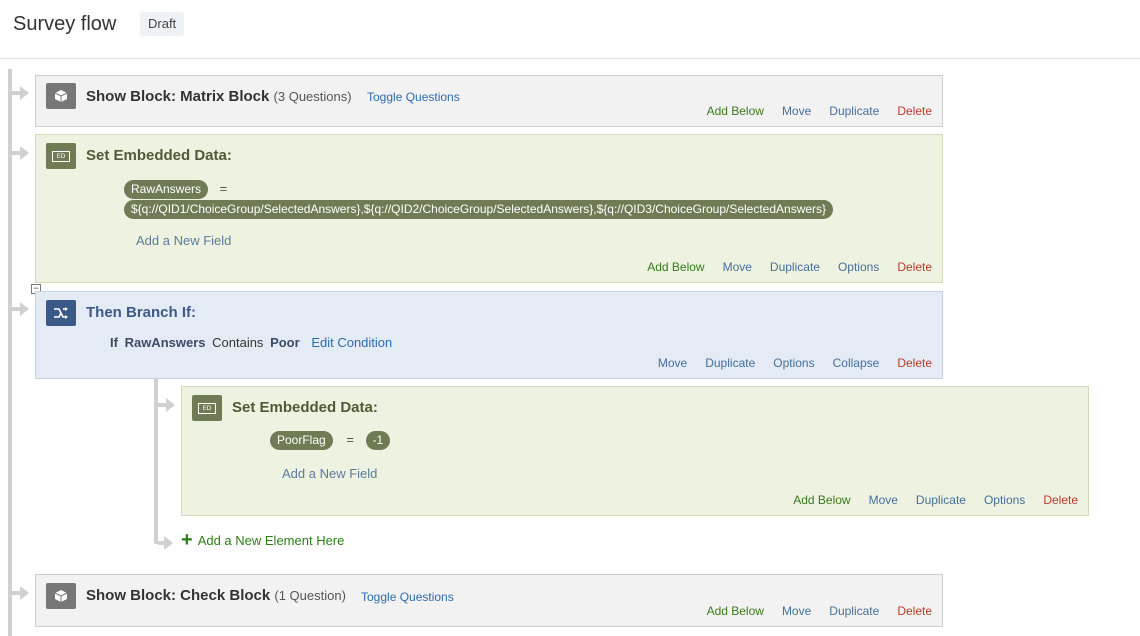  I want to click on page-title: Survey flow, so click(65, 24).